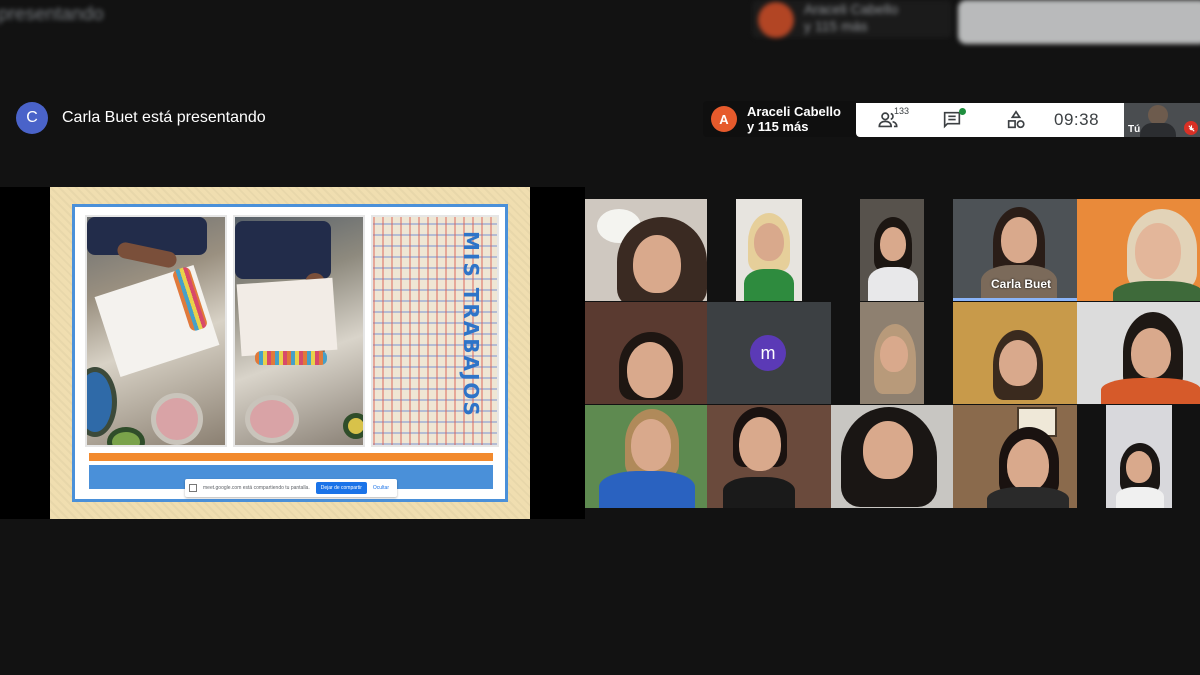 The image size is (1200, 675). I want to click on self-view-tile: Tú, so click(1162, 120).